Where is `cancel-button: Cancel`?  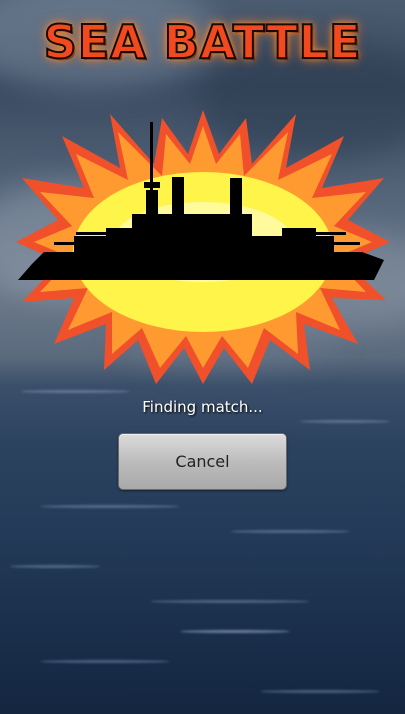 cancel-button: Cancel is located at coordinates (202, 461).